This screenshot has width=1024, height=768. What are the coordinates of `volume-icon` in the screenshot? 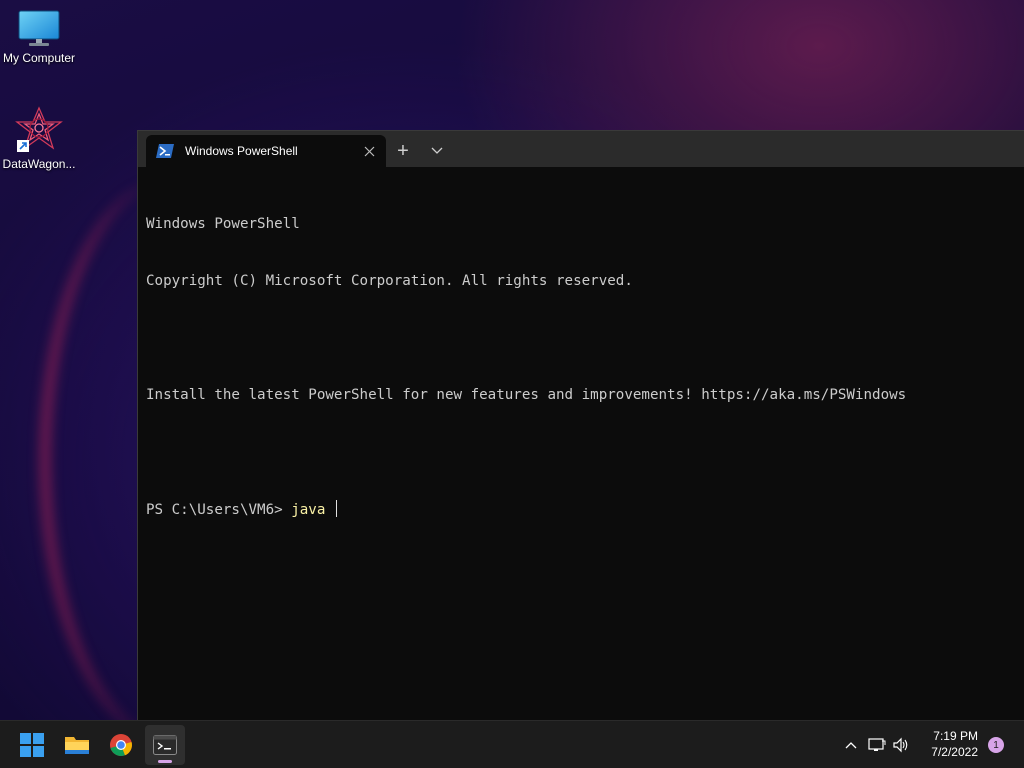 It's located at (901, 745).